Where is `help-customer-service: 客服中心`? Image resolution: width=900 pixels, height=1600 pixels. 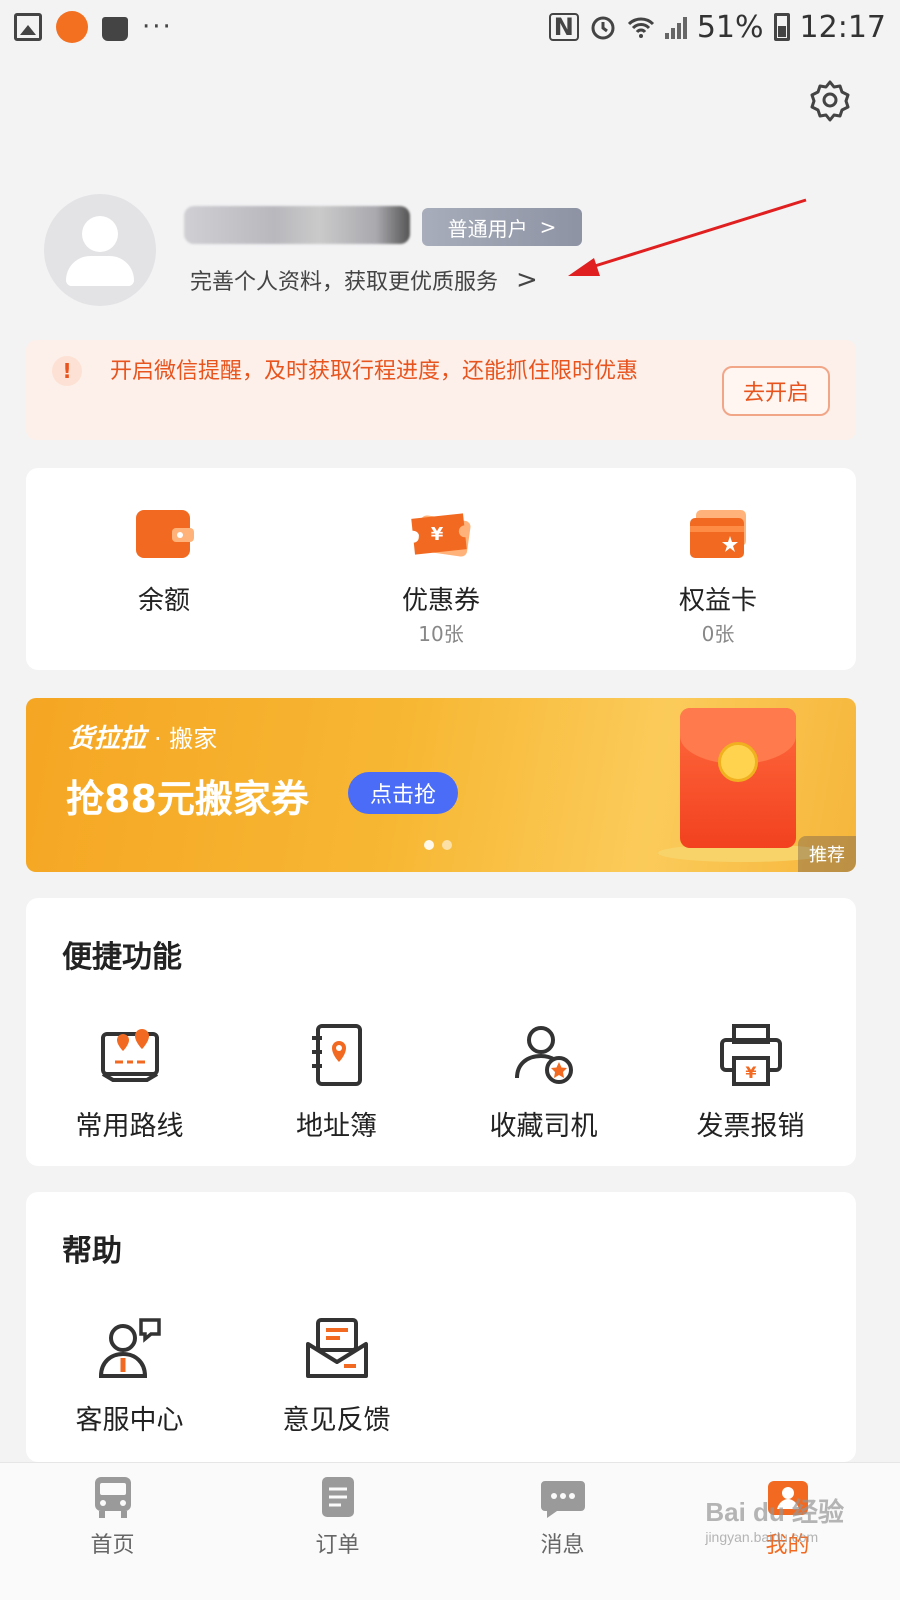 help-customer-service: 客服中心 is located at coordinates (129, 1376).